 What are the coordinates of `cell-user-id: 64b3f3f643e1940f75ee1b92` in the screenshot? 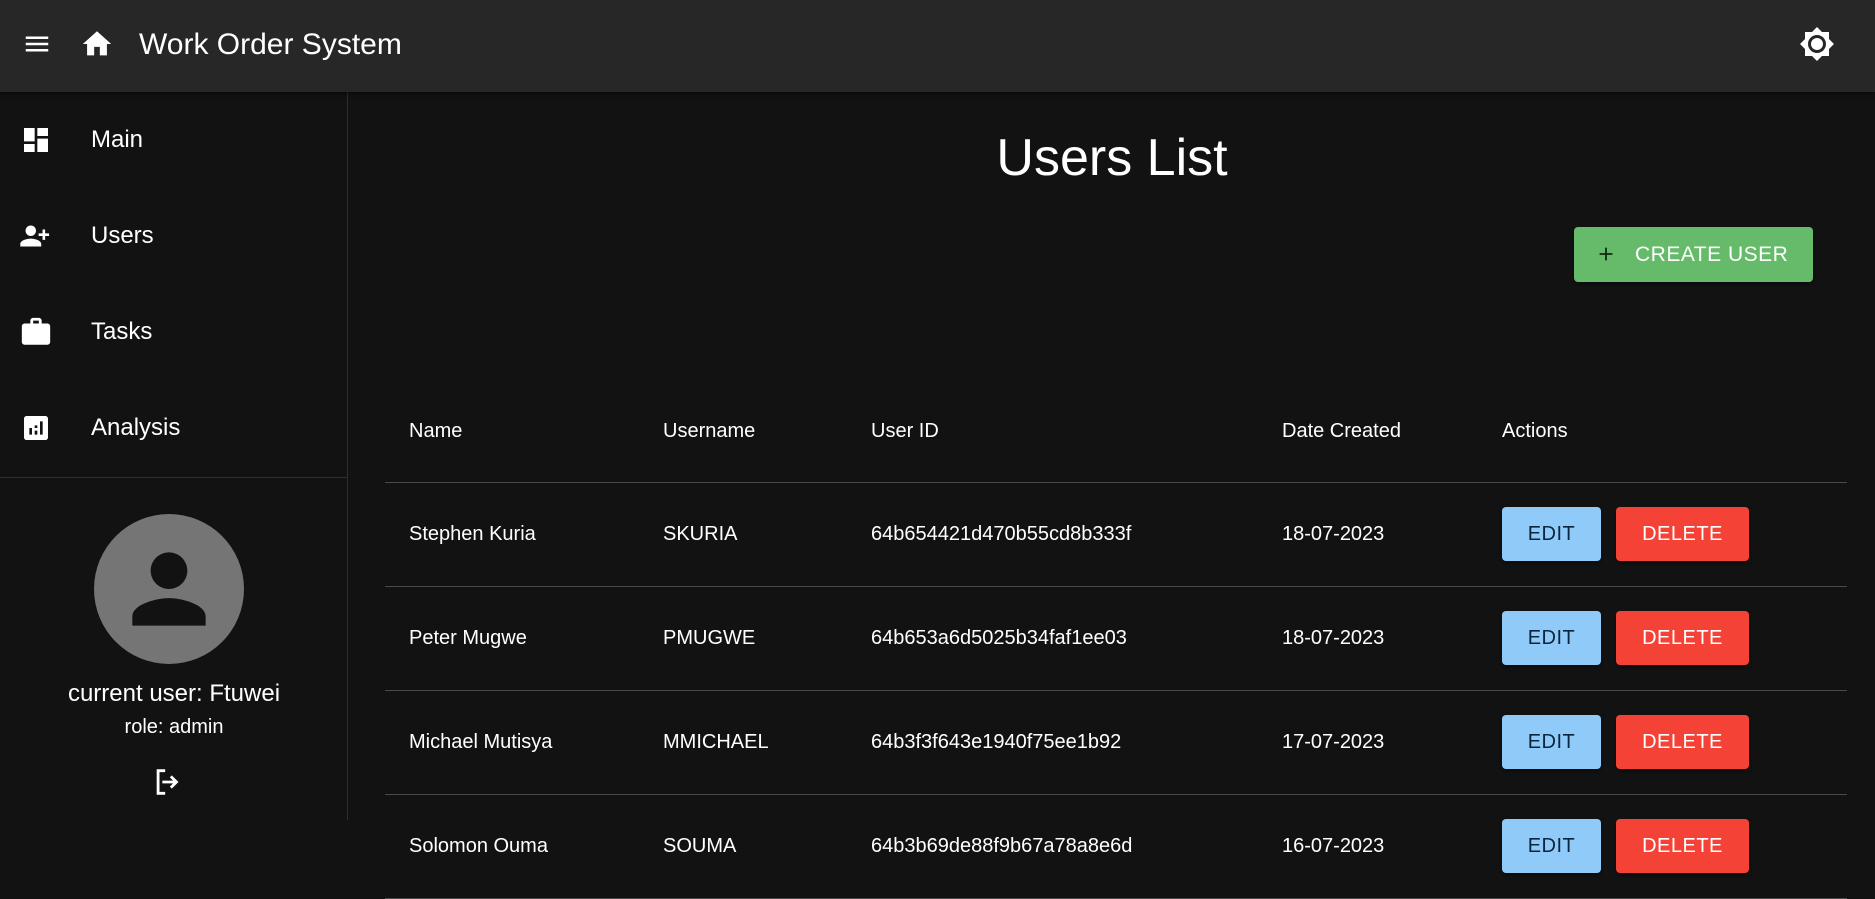 It's located at (996, 742).